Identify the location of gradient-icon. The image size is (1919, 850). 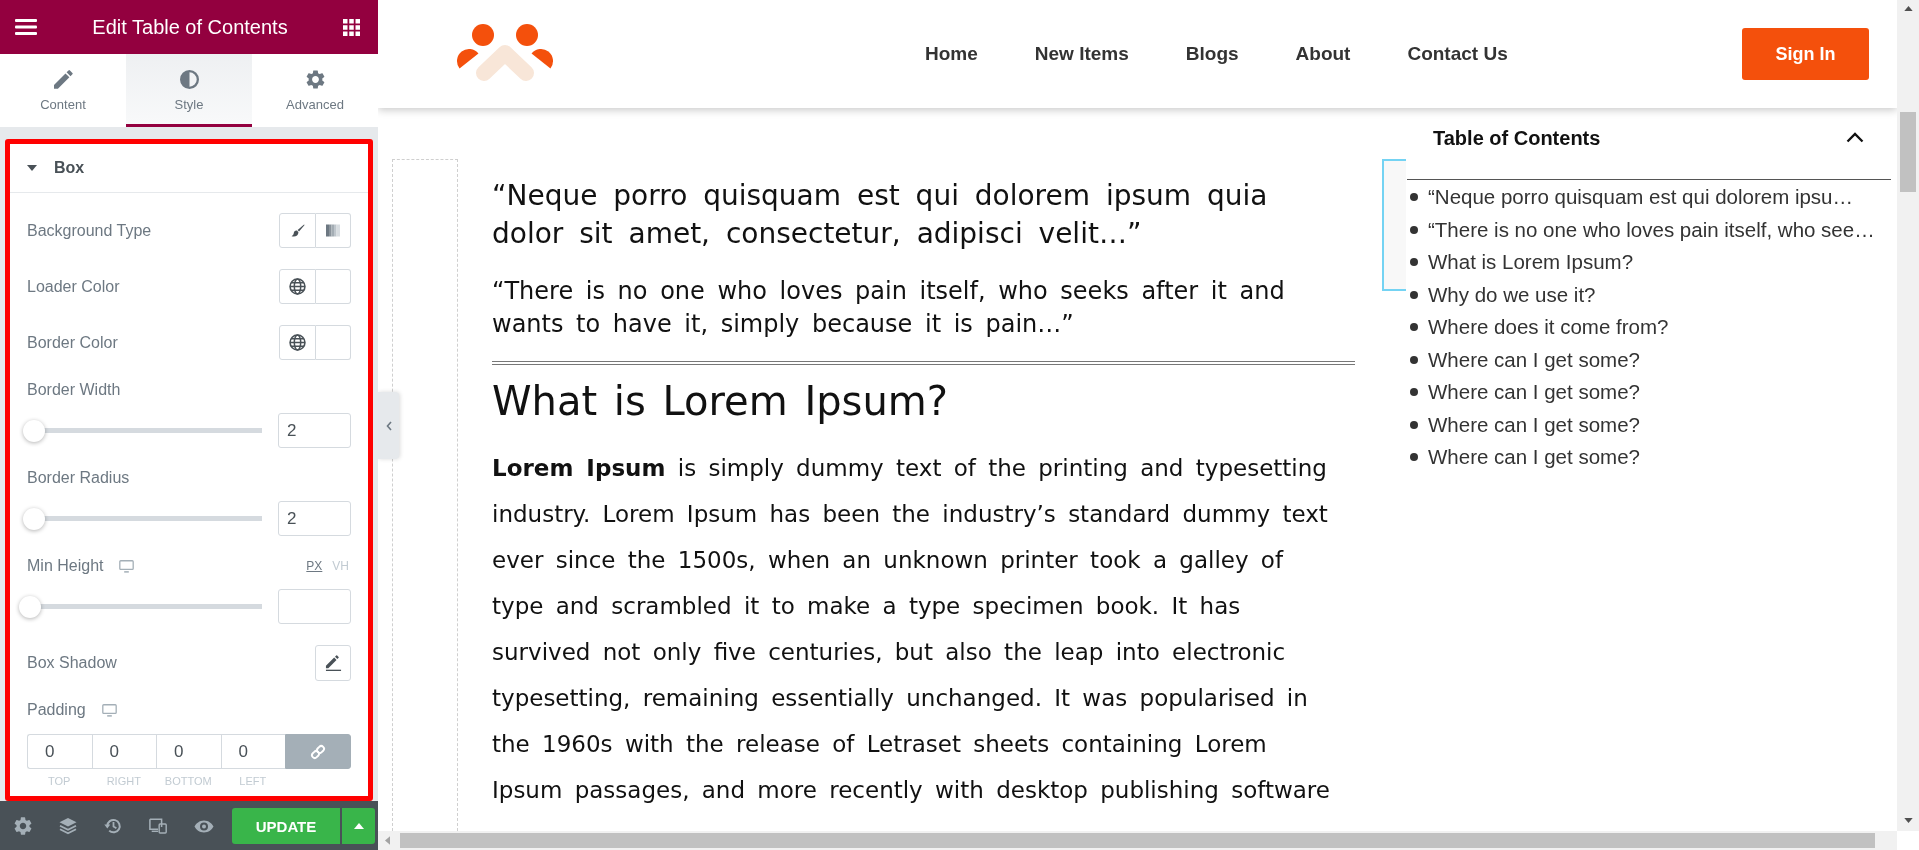
(333, 230).